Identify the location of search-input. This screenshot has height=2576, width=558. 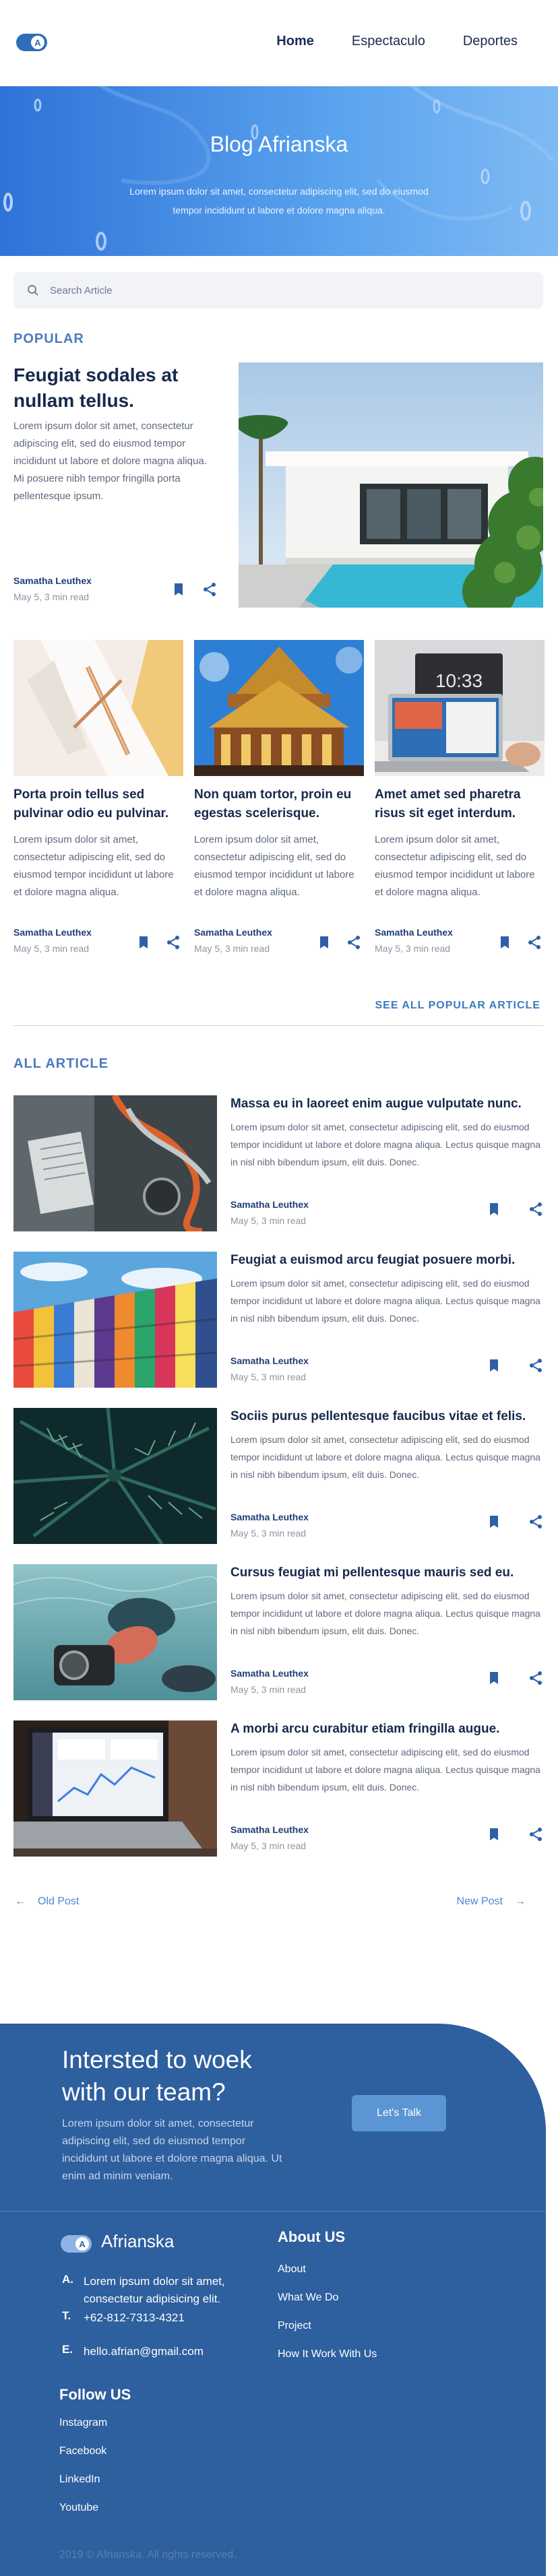
(286, 290).